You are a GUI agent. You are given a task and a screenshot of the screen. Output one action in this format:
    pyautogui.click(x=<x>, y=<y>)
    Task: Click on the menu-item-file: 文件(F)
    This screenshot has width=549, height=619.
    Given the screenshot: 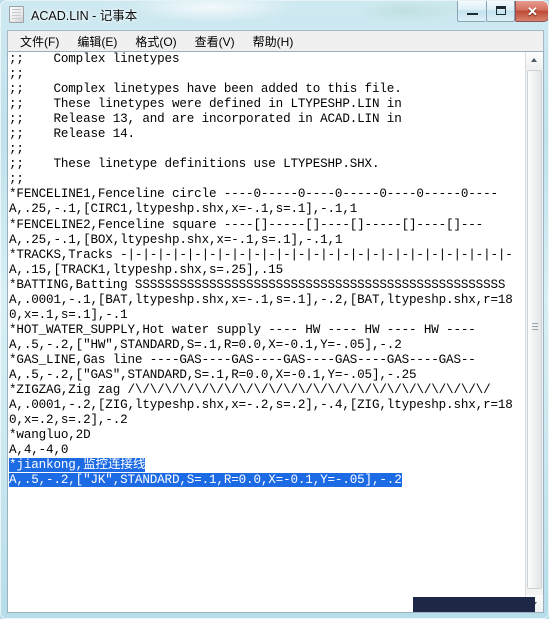 What is the action you would take?
    pyautogui.click(x=39, y=42)
    